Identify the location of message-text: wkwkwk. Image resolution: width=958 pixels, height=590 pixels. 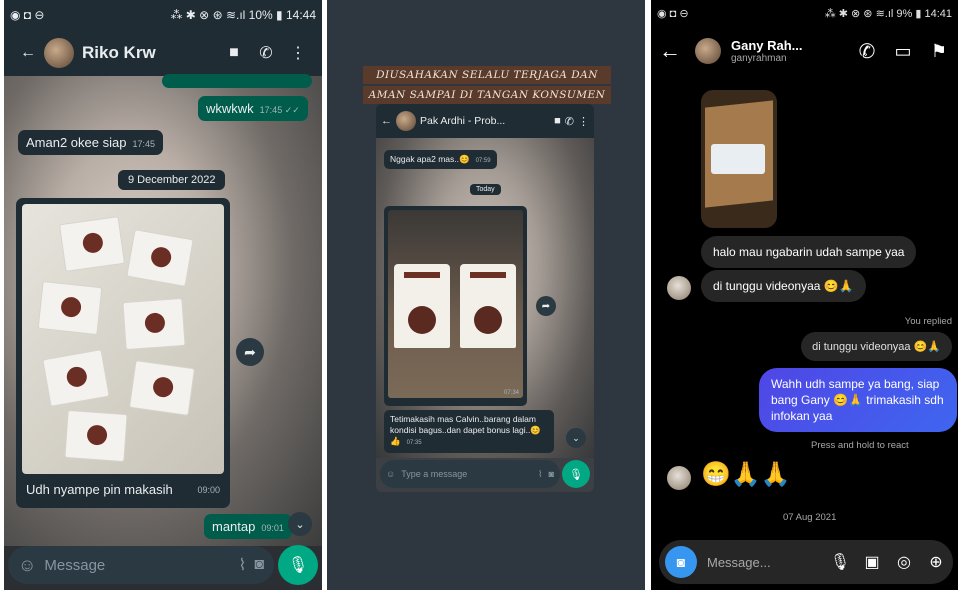
(230, 108).